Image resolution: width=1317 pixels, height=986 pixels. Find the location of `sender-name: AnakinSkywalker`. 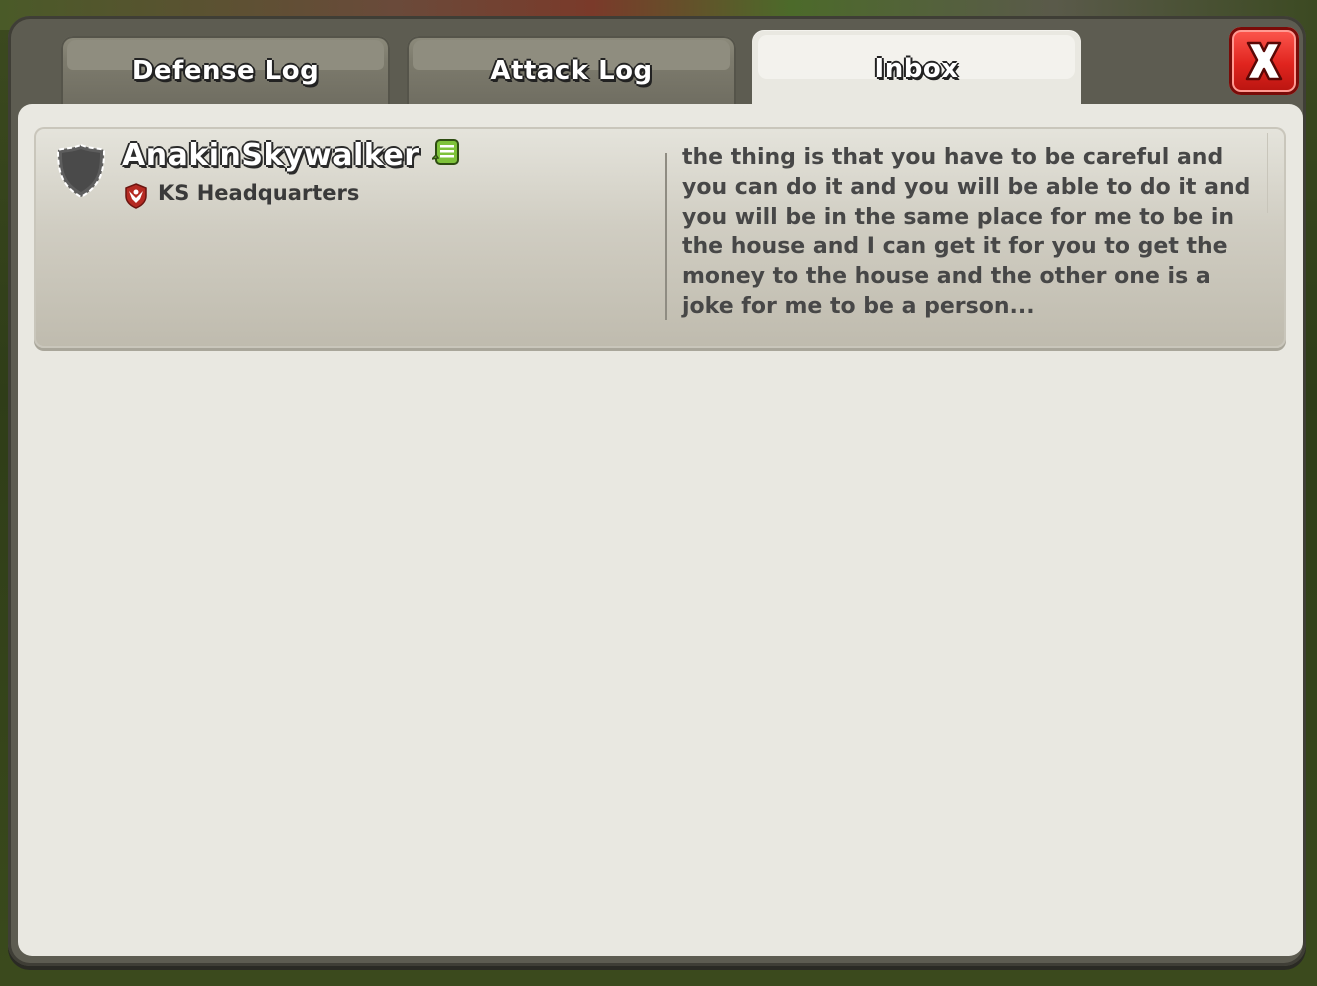

sender-name: AnakinSkywalker is located at coordinates (271, 155).